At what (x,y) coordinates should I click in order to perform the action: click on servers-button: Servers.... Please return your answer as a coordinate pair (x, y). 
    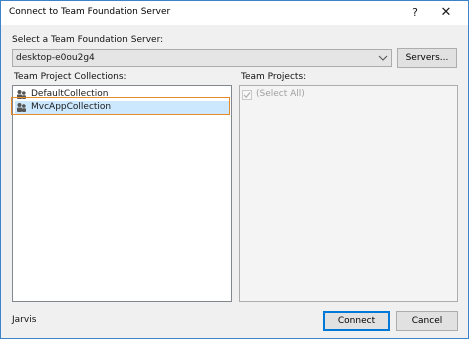
    Looking at the image, I should click on (427, 58).